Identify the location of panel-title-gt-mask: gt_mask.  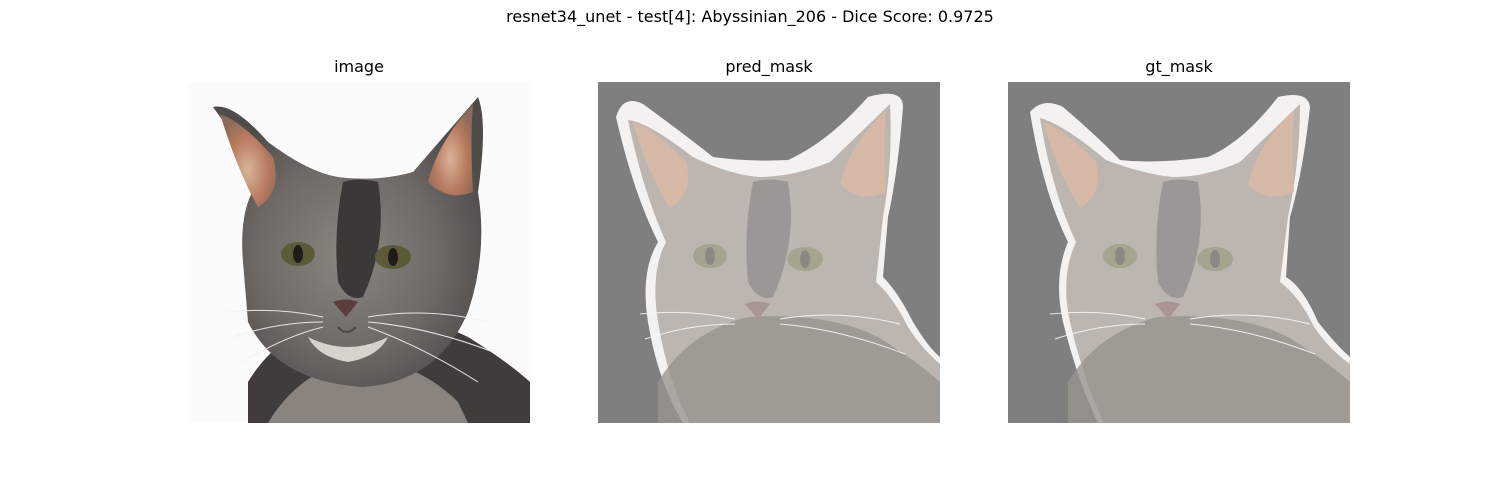
(1179, 66).